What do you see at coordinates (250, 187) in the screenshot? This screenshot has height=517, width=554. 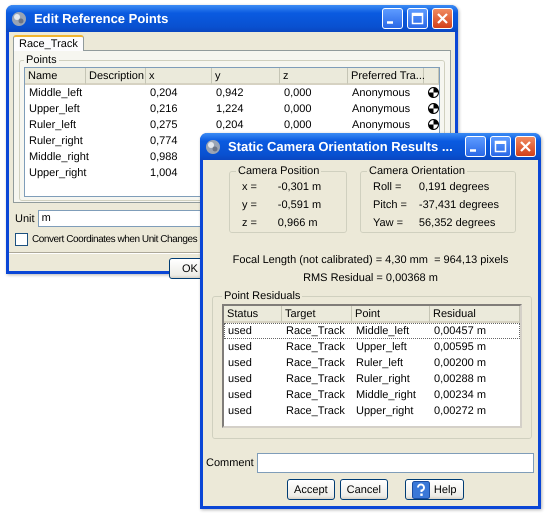 I see `value-label: x =` at bounding box center [250, 187].